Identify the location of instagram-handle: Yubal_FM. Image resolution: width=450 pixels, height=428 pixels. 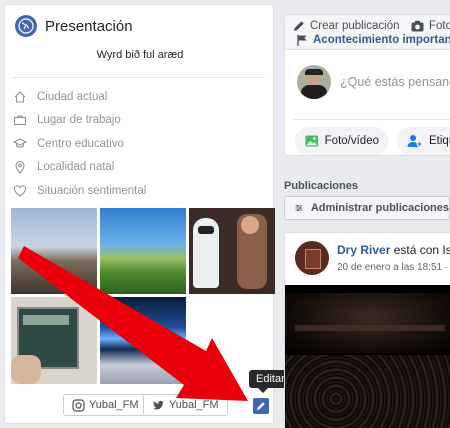
(114, 405).